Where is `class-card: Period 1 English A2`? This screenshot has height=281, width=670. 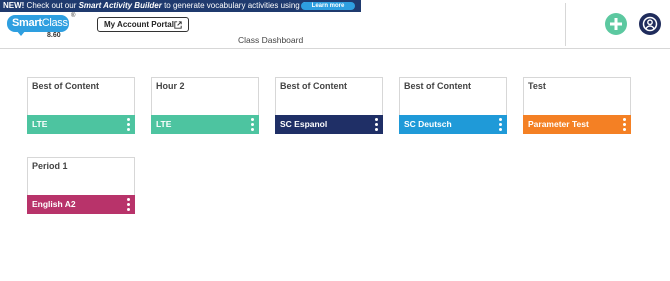 class-card: Period 1 English A2 is located at coordinates (81, 185).